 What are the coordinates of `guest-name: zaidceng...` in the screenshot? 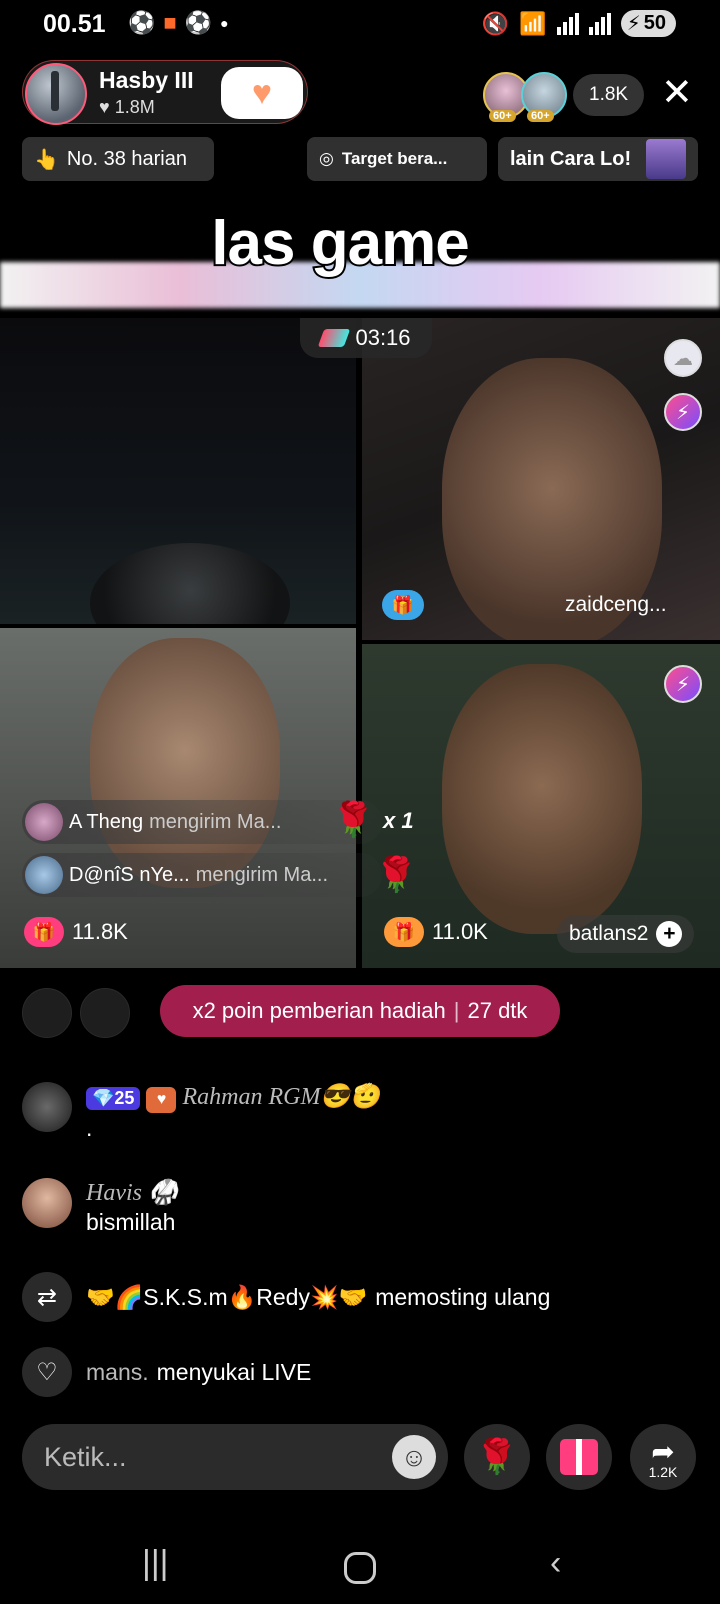 It's located at (616, 605).